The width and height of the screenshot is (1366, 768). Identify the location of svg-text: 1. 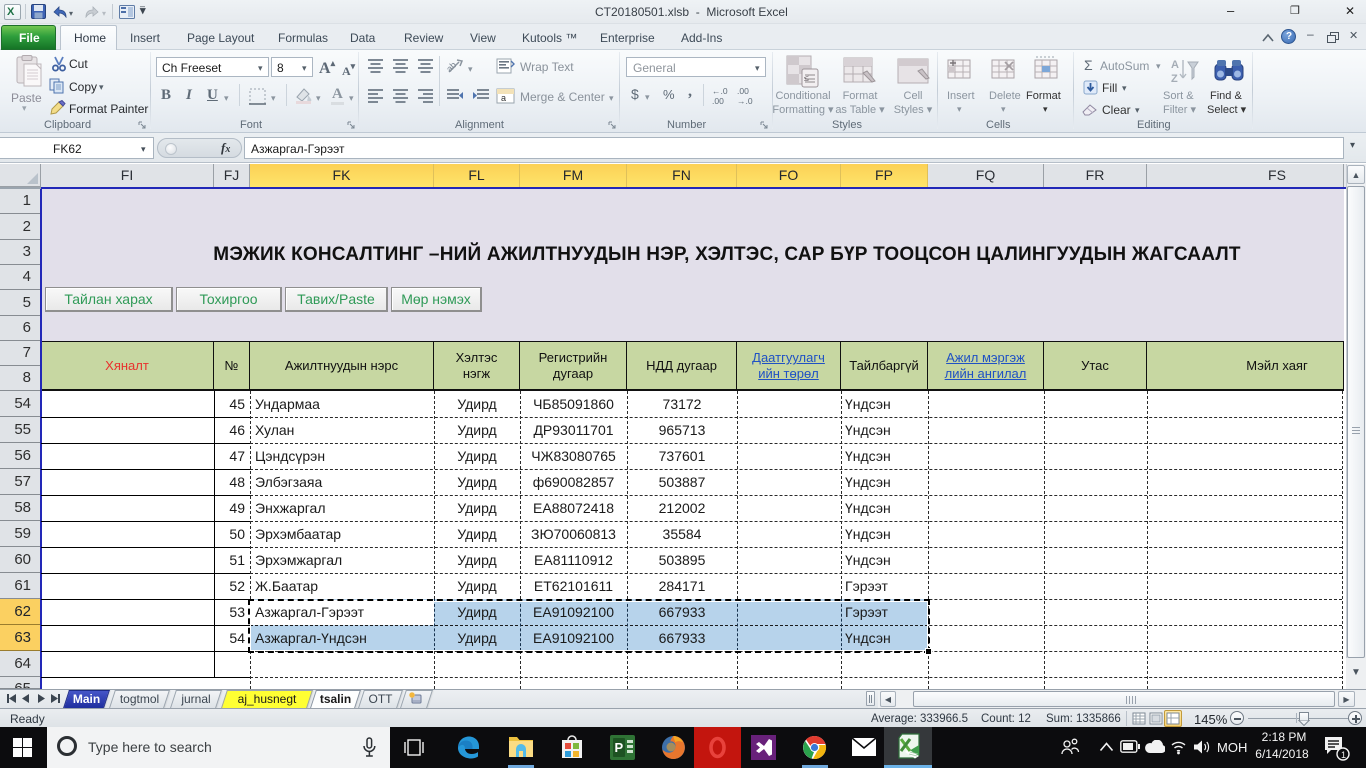
(1343, 755).